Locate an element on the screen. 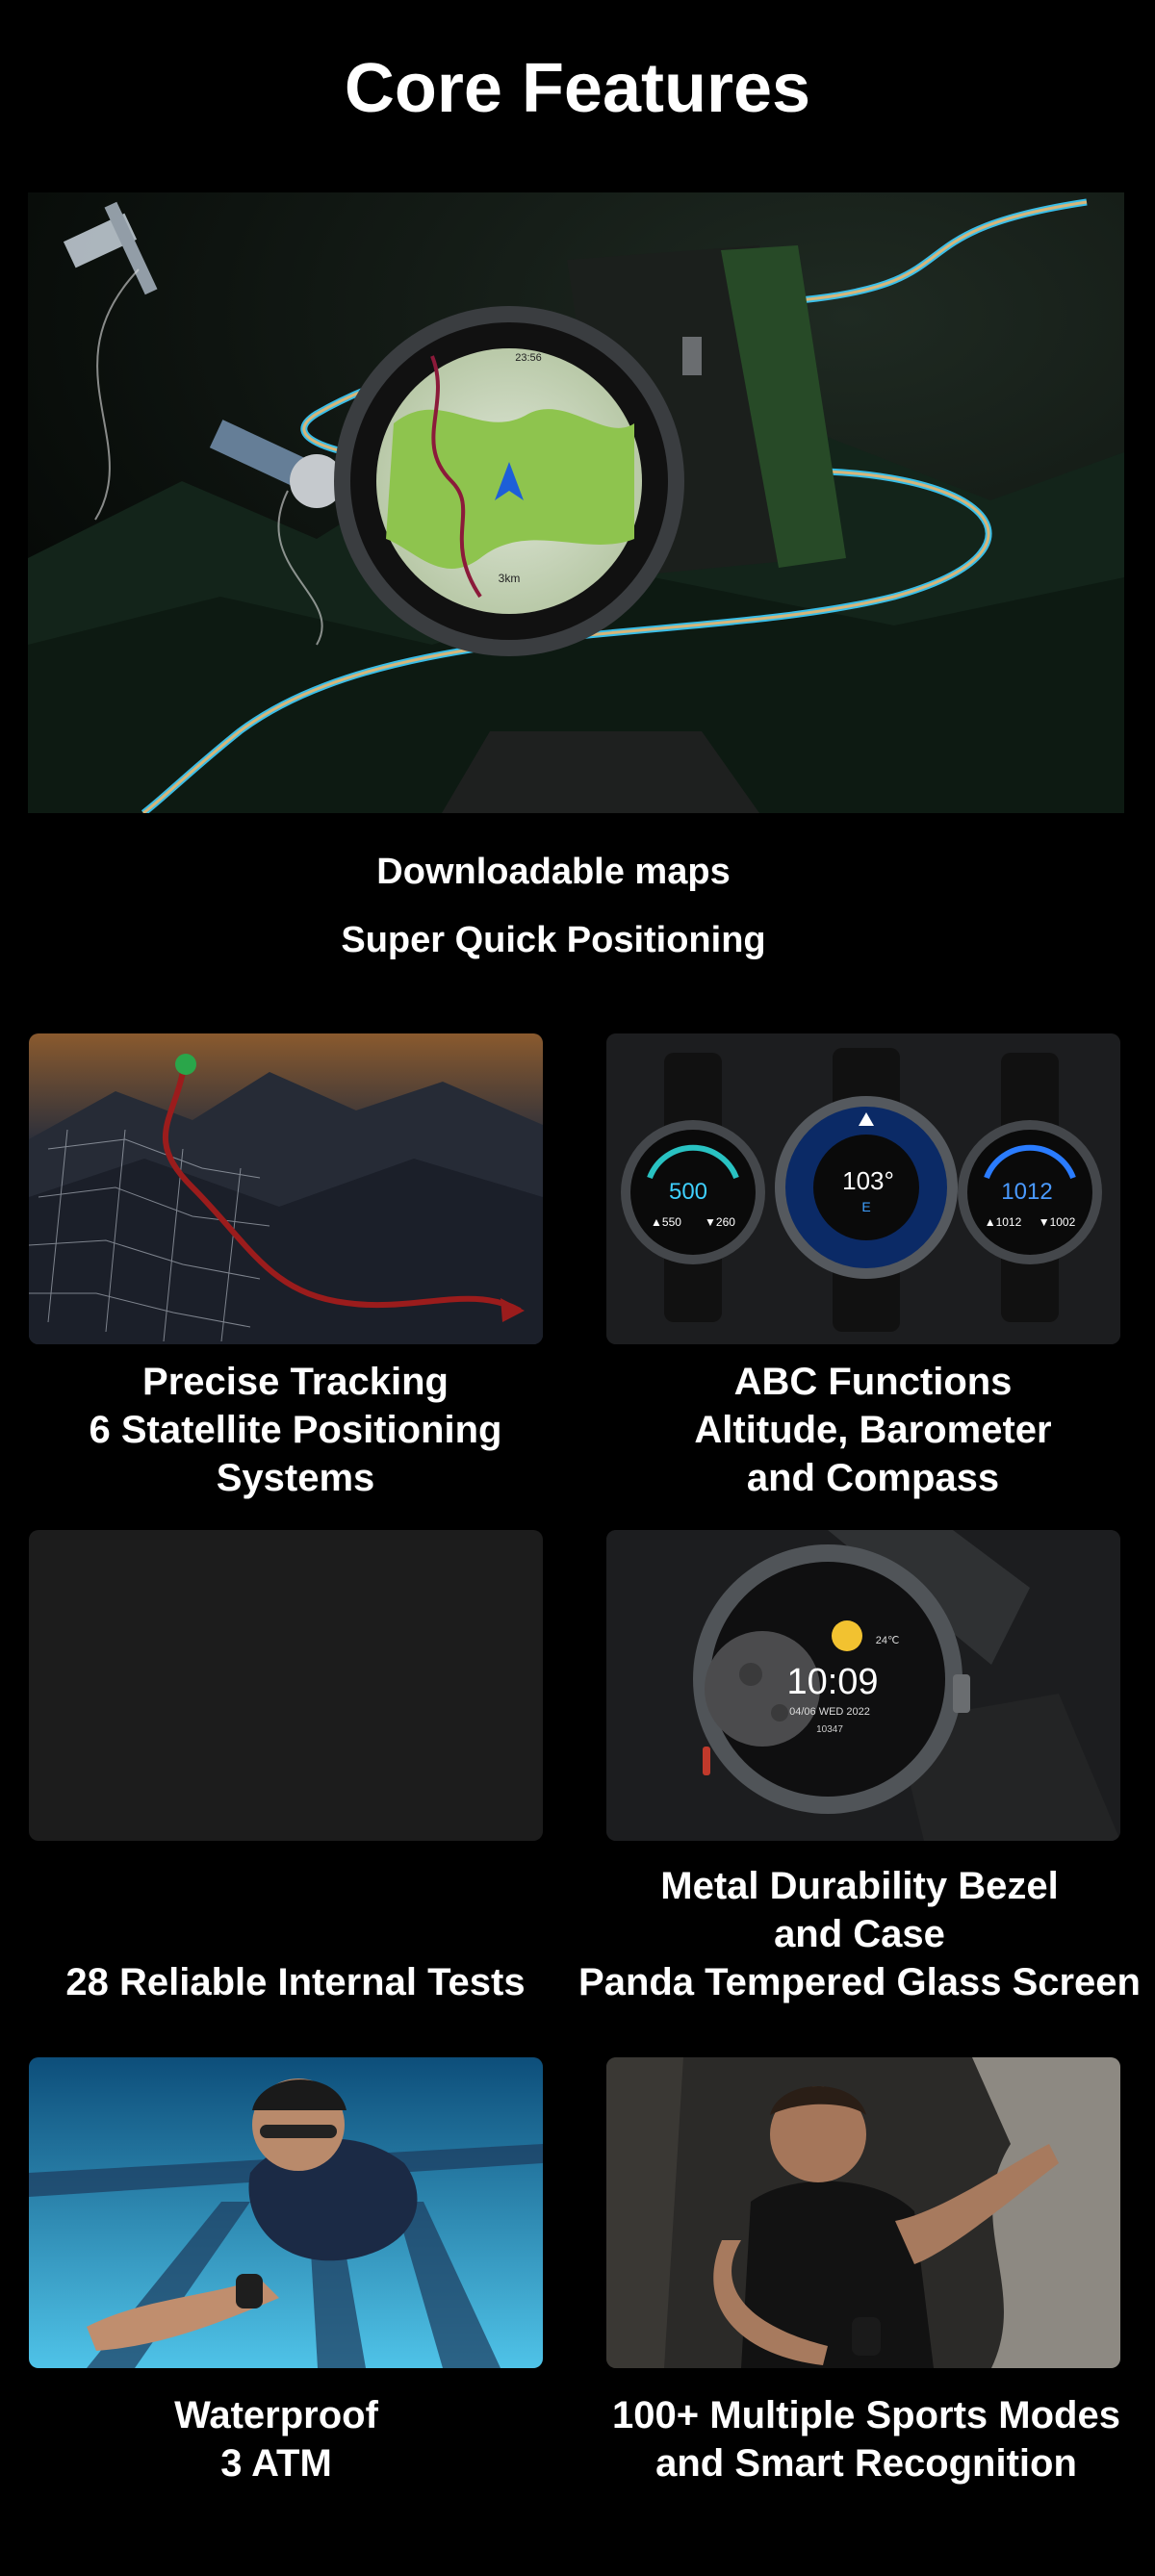 The image size is (1155, 2576). sports-climber-image is located at coordinates (863, 2212).